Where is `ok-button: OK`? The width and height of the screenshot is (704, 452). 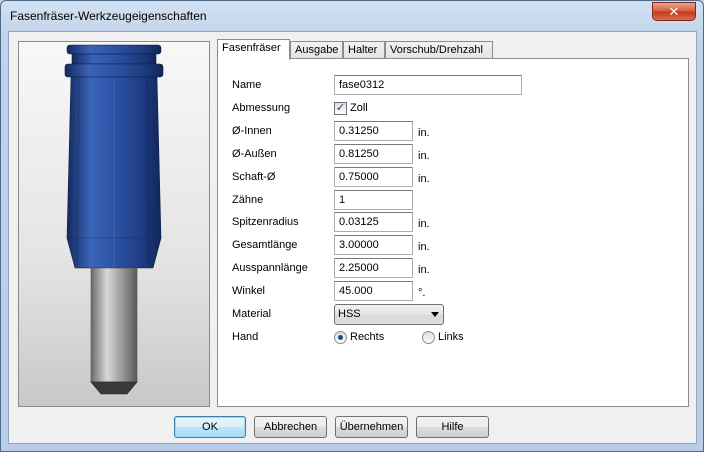
ok-button: OK is located at coordinates (210, 427).